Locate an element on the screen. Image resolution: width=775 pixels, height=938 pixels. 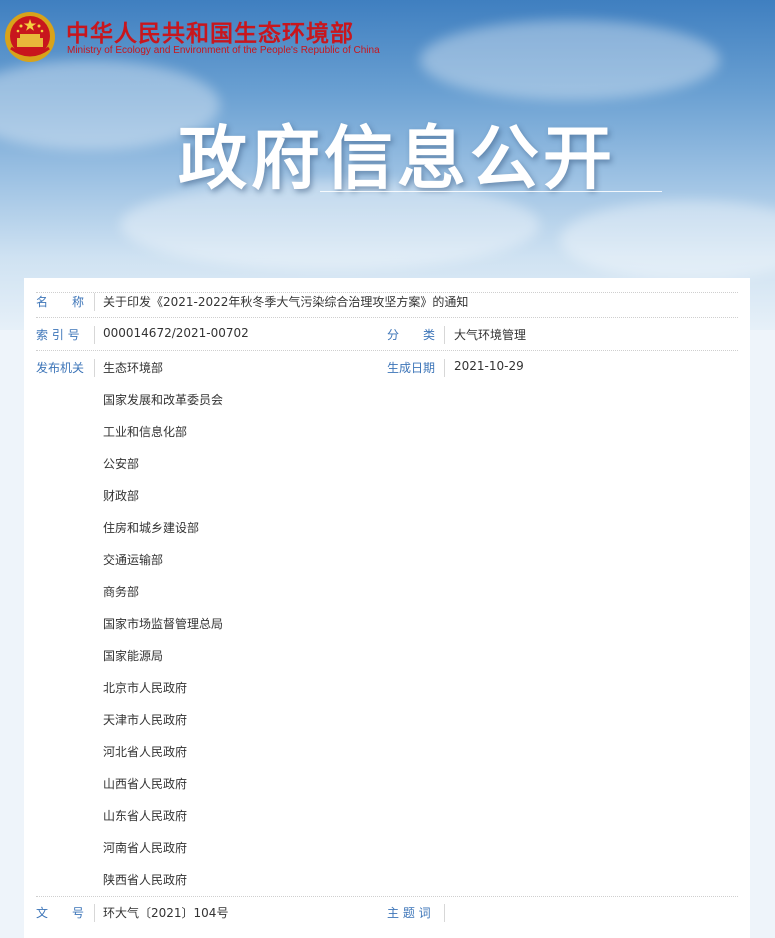
issuer-item: 交通运输部 is located at coordinates (133, 560).